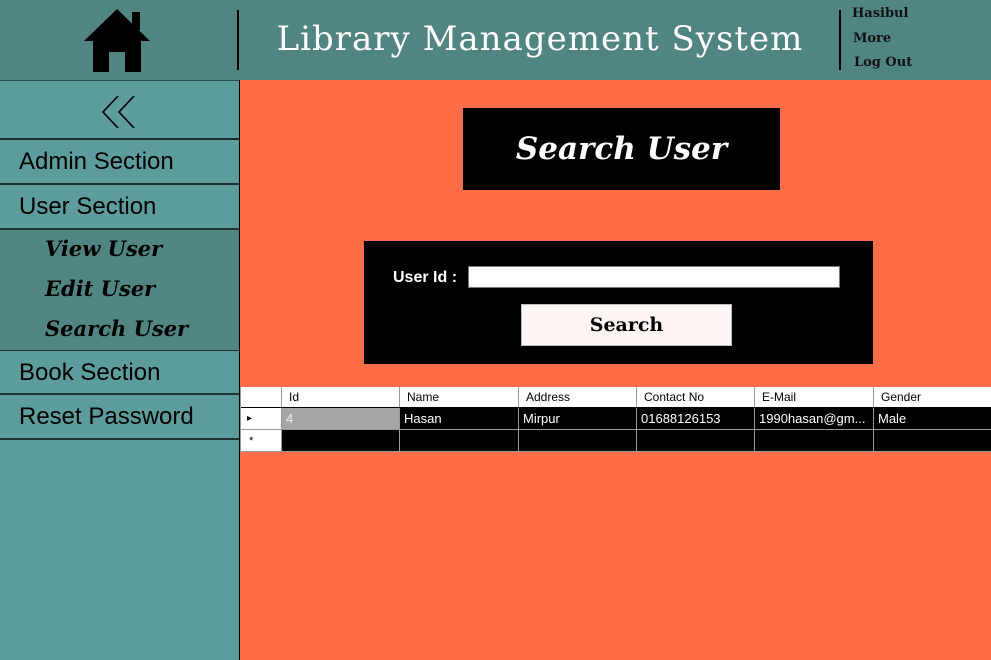  Describe the element at coordinates (882, 66) in the screenshot. I see `logout-link: Log Out` at that location.